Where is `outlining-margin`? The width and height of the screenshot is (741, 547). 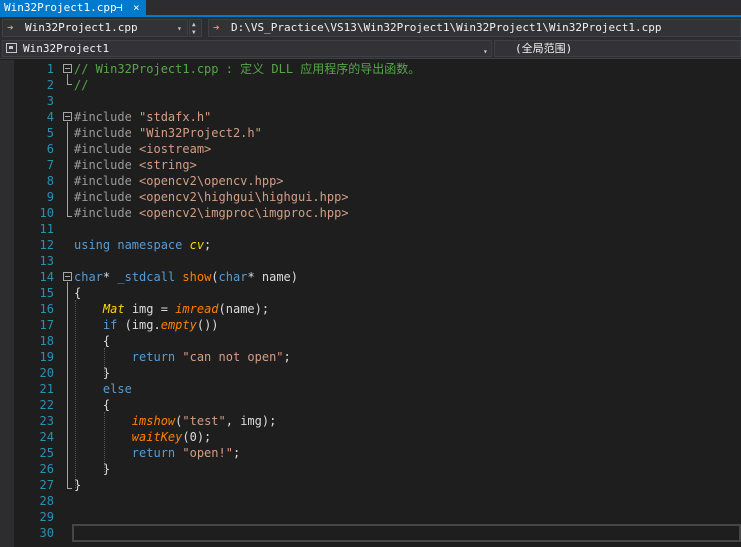
outlining-margin is located at coordinates (67, 303).